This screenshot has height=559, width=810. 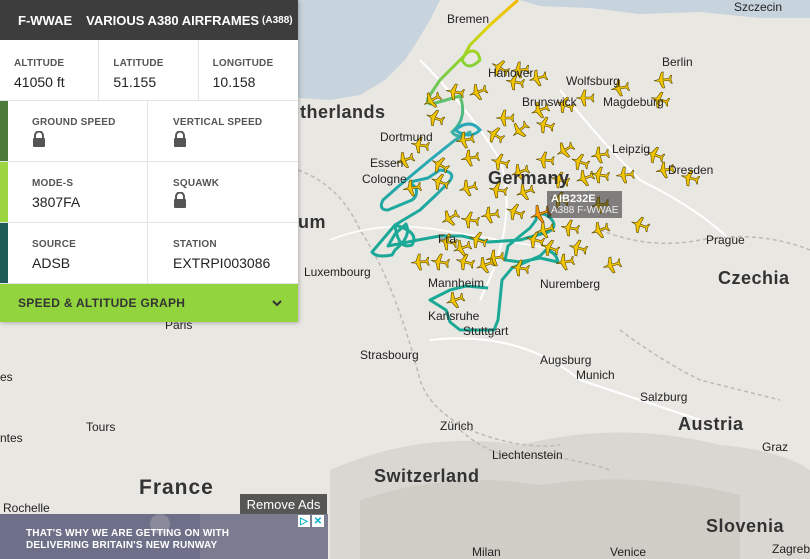 I want to click on vertical-speed-cell: VERTICAL SPEED, so click(x=223, y=131).